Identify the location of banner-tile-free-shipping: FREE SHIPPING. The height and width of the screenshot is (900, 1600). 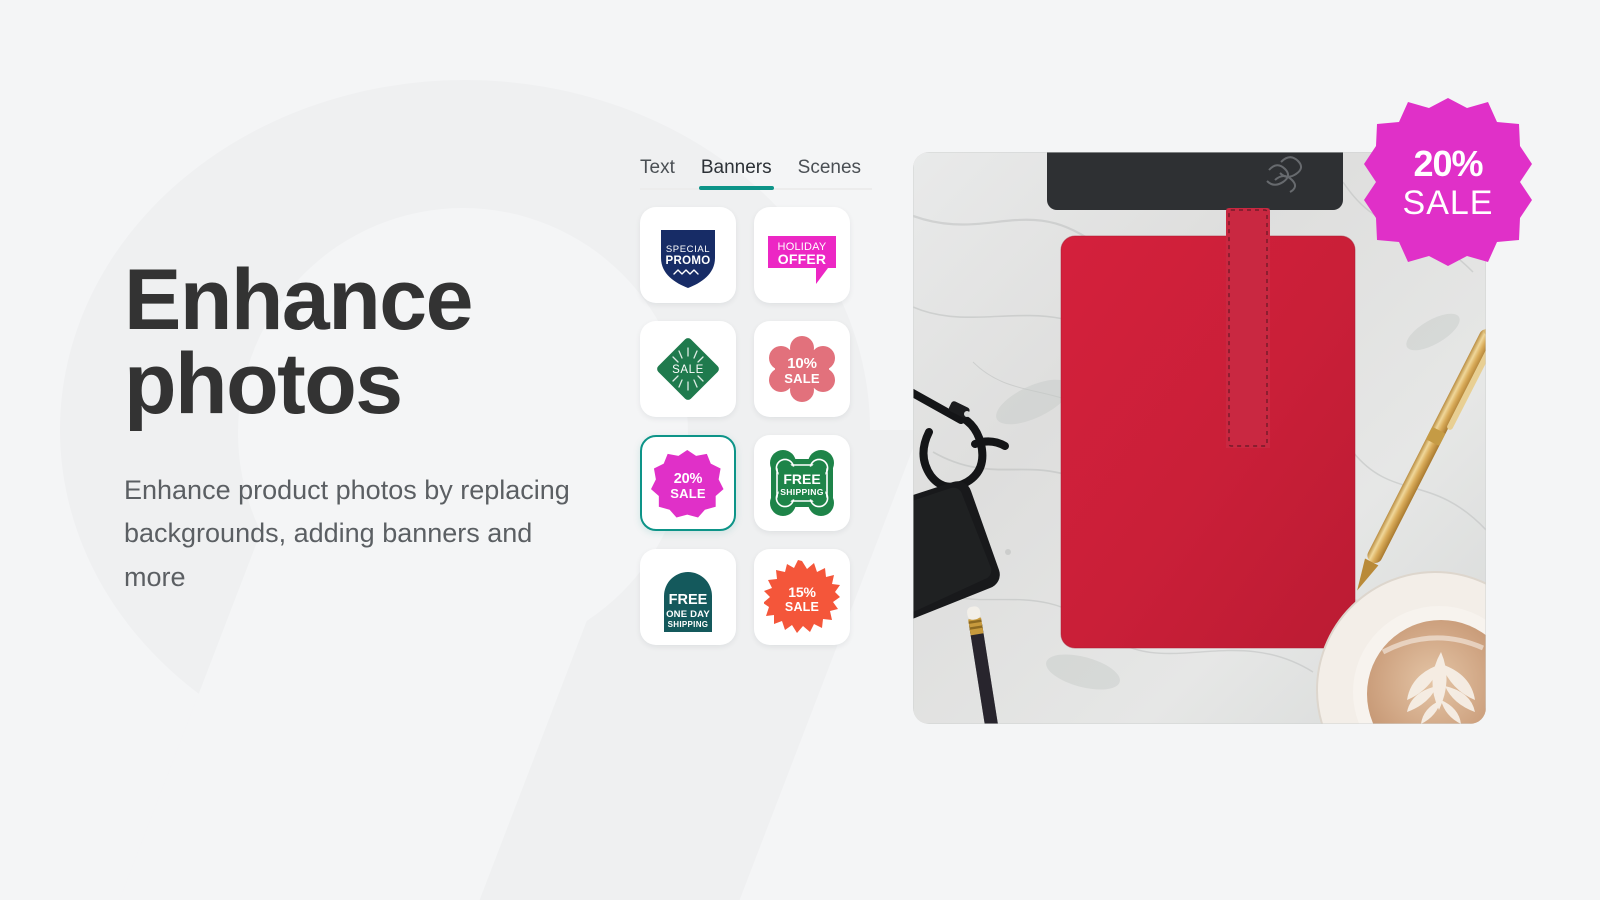
(802, 483).